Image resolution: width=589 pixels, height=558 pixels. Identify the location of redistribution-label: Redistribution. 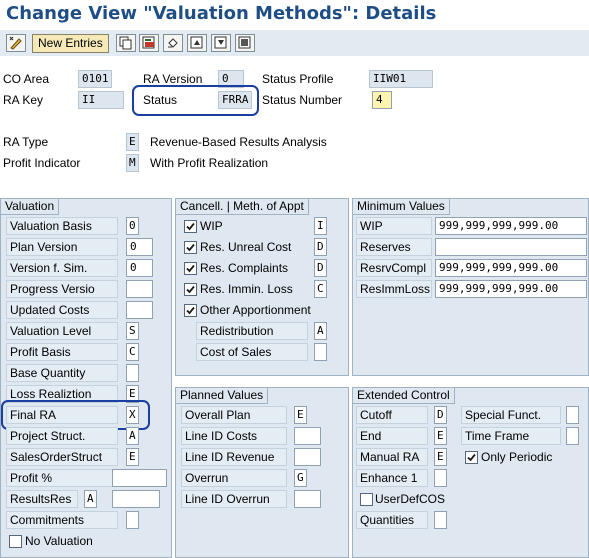
(252, 331).